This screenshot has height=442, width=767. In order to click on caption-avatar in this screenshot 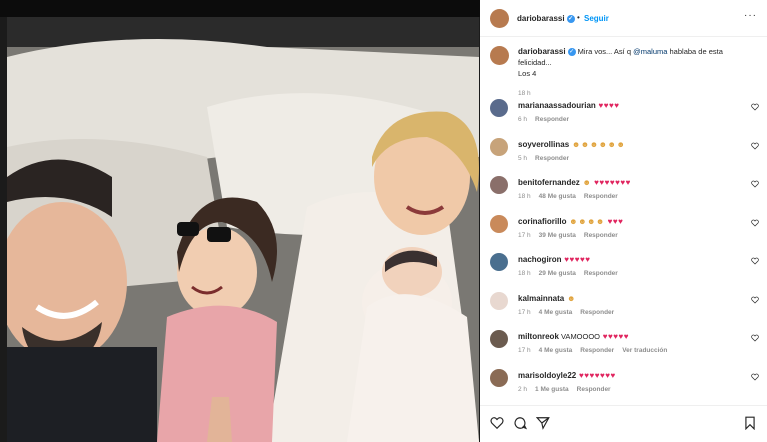, I will do `click(499, 55)`.